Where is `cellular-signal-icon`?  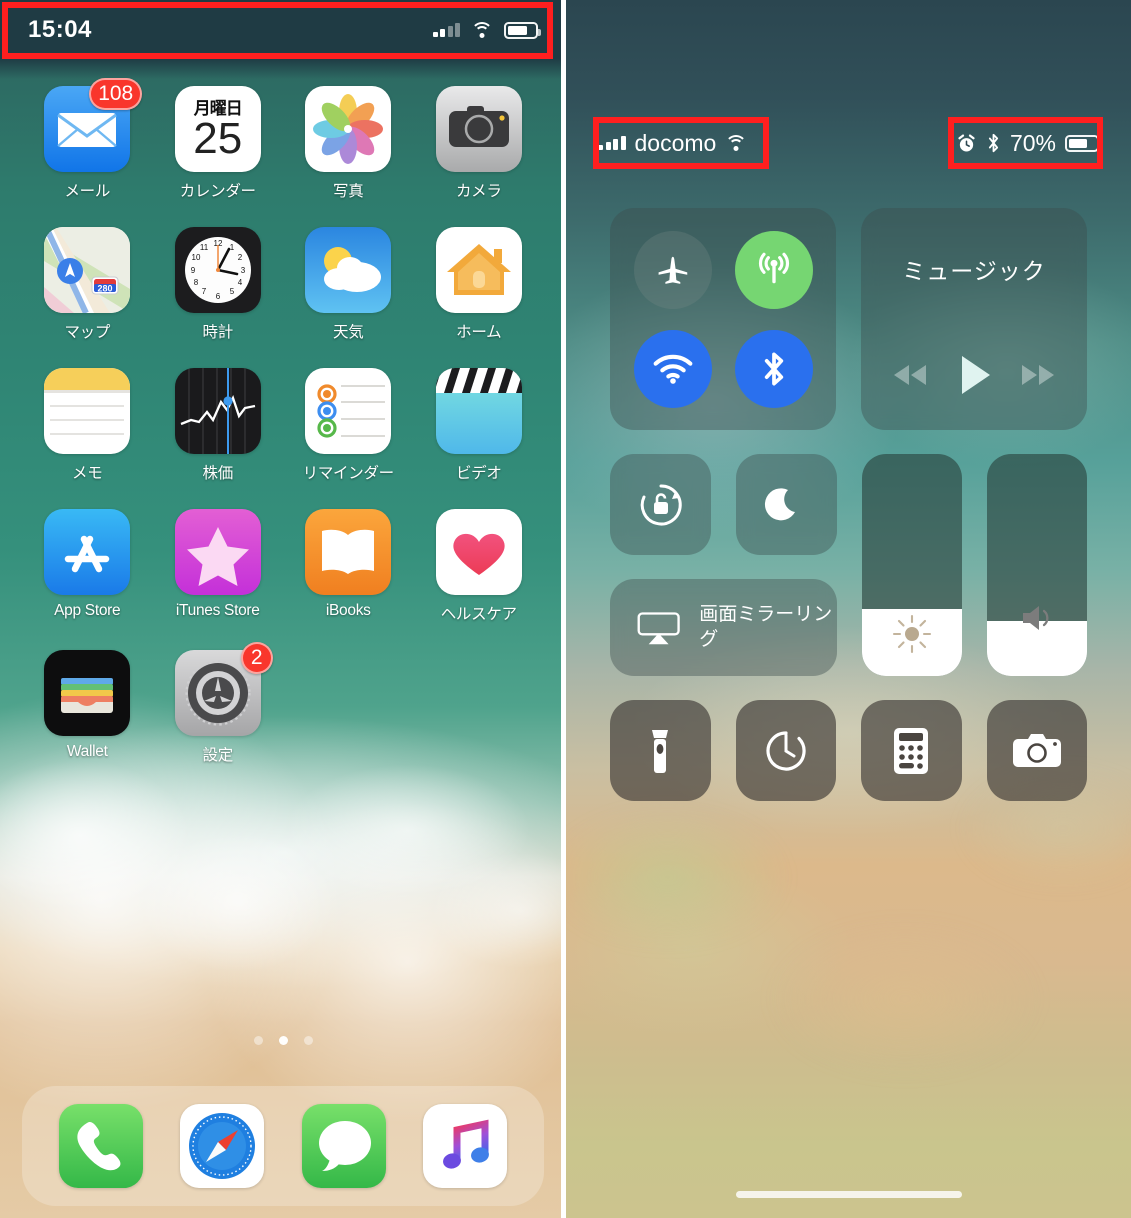
cellular-signal-icon is located at coordinates (612, 143).